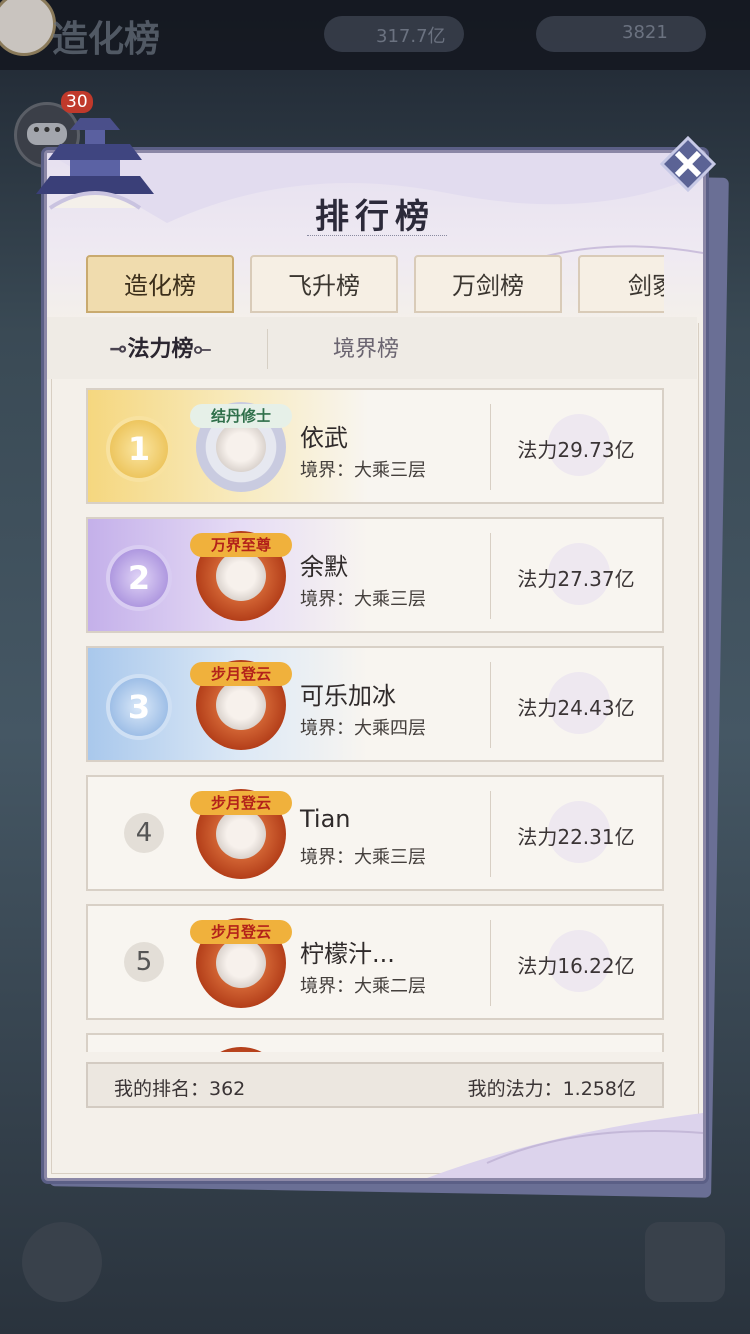  Describe the element at coordinates (685, 1262) in the screenshot. I see `side-button` at that location.